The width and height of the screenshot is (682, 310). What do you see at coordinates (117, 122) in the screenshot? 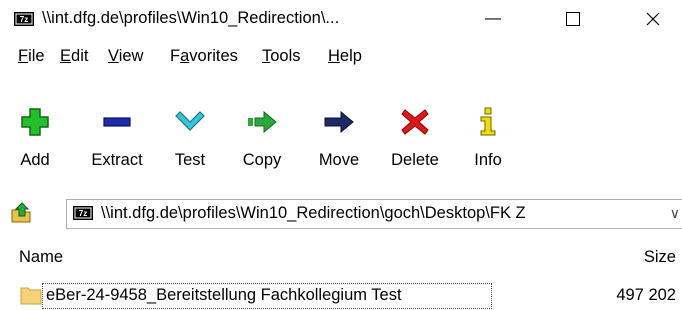
I see `minus-icon` at bounding box center [117, 122].